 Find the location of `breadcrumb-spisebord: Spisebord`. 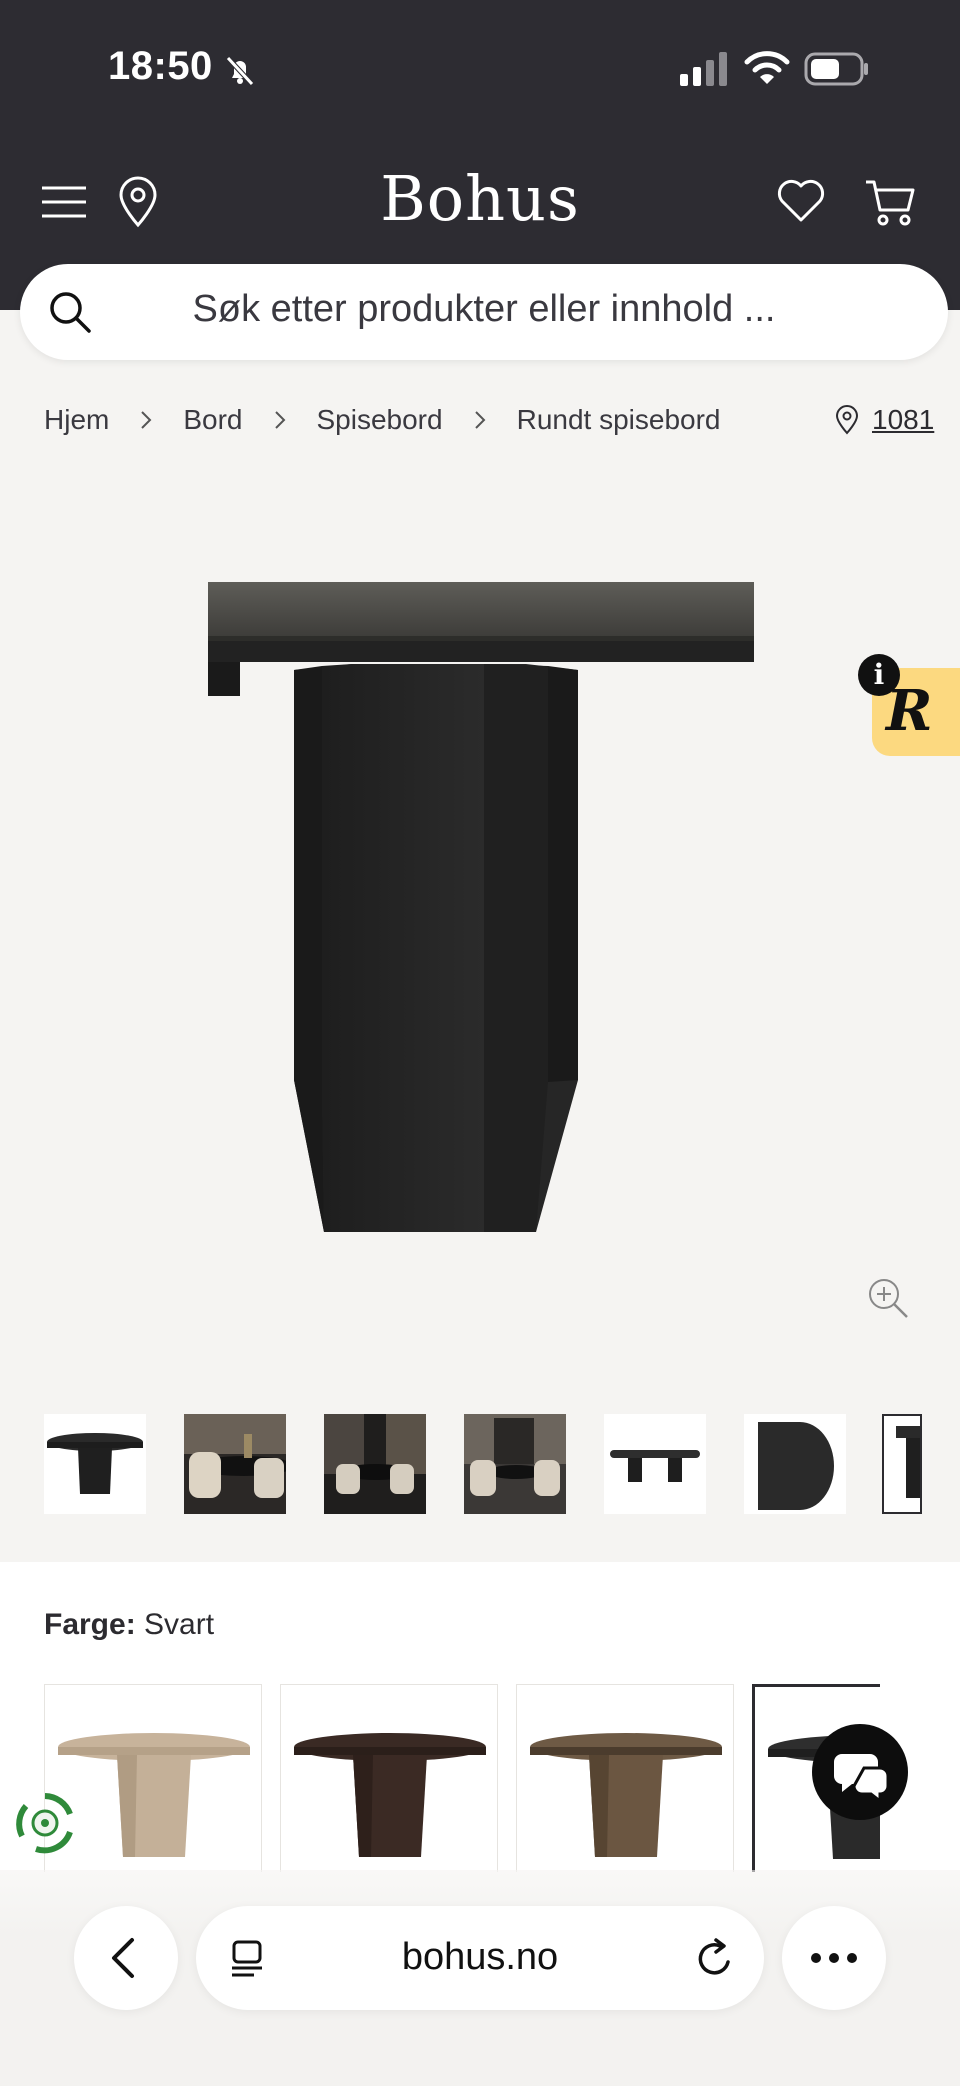

breadcrumb-spisebord: Spisebord is located at coordinates (380, 420).